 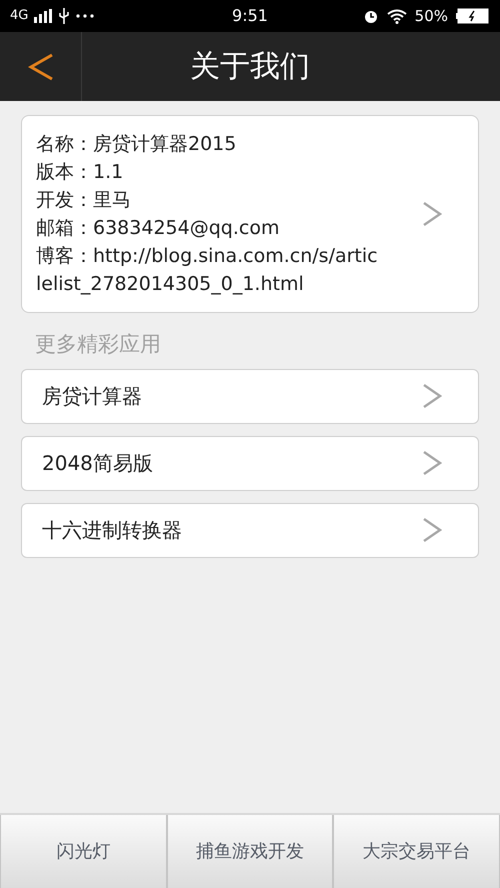 I want to click on clock-time: 9:51, so click(x=250, y=16).